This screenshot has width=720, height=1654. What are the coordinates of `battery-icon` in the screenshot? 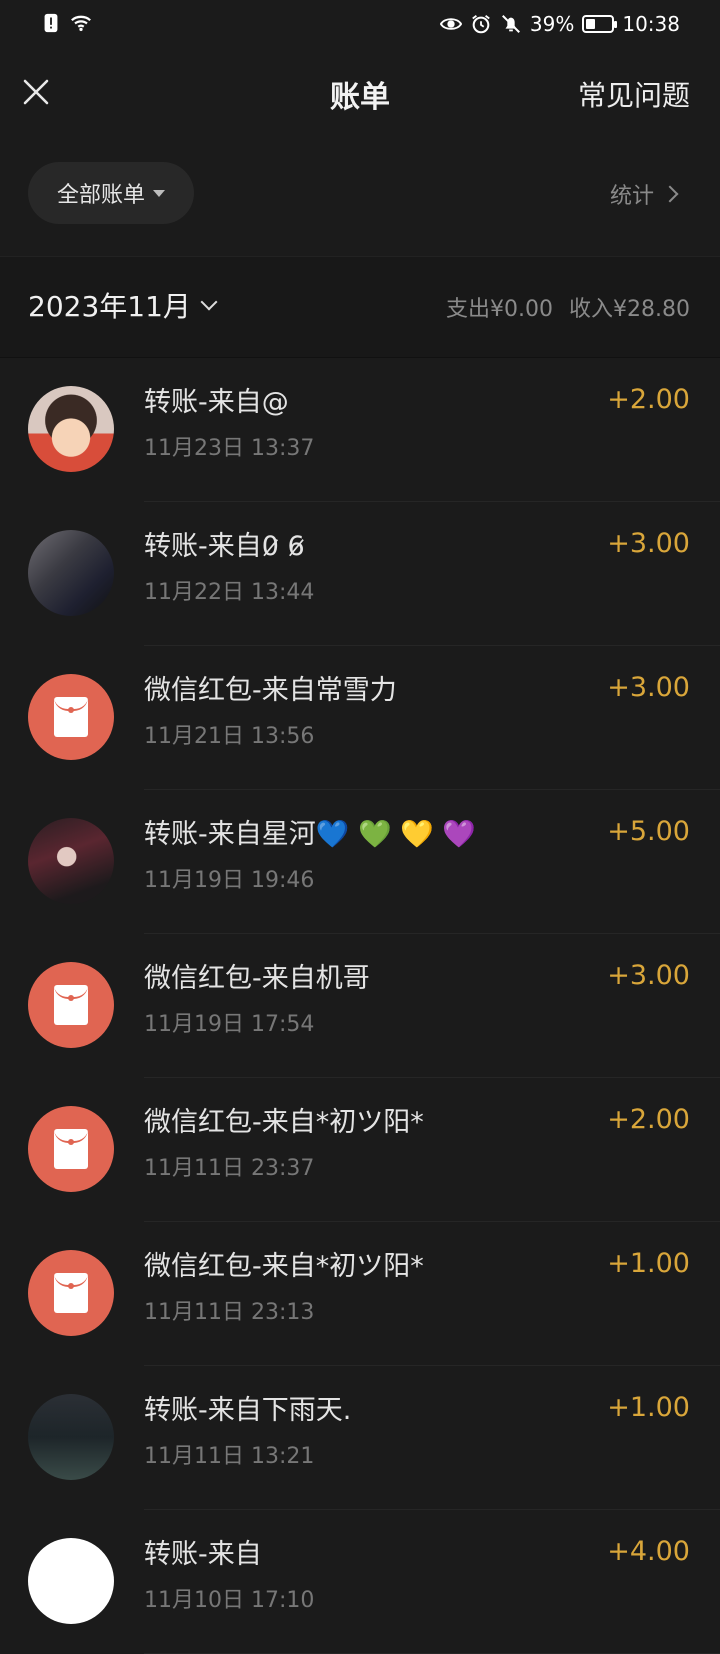 It's located at (600, 24).